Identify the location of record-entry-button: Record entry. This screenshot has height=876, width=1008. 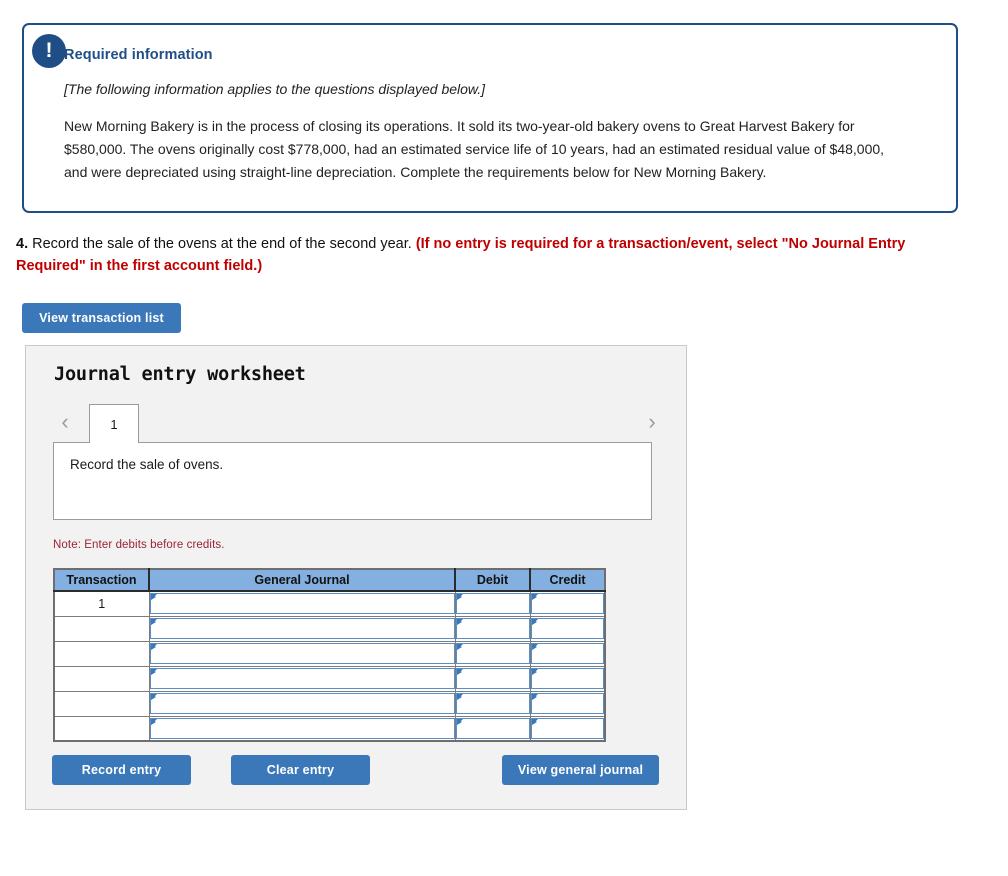
(121, 770).